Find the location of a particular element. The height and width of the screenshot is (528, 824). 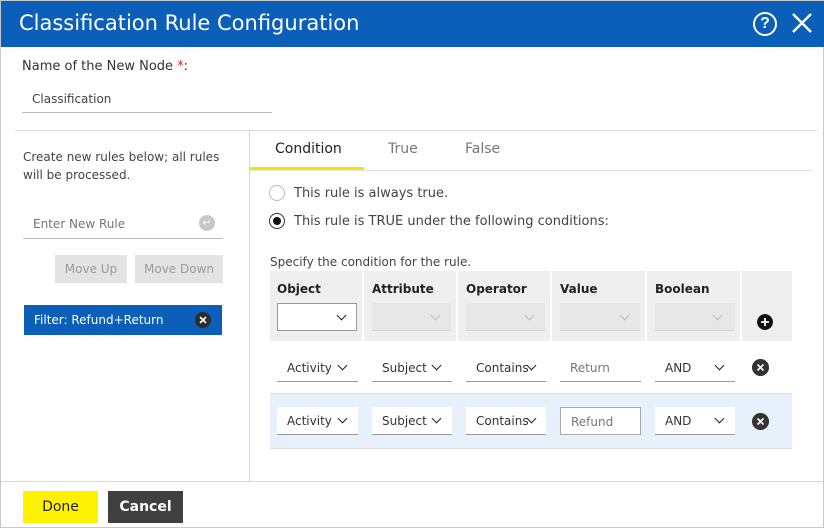

radio-always-true-label: This rule is always true. is located at coordinates (371, 193).